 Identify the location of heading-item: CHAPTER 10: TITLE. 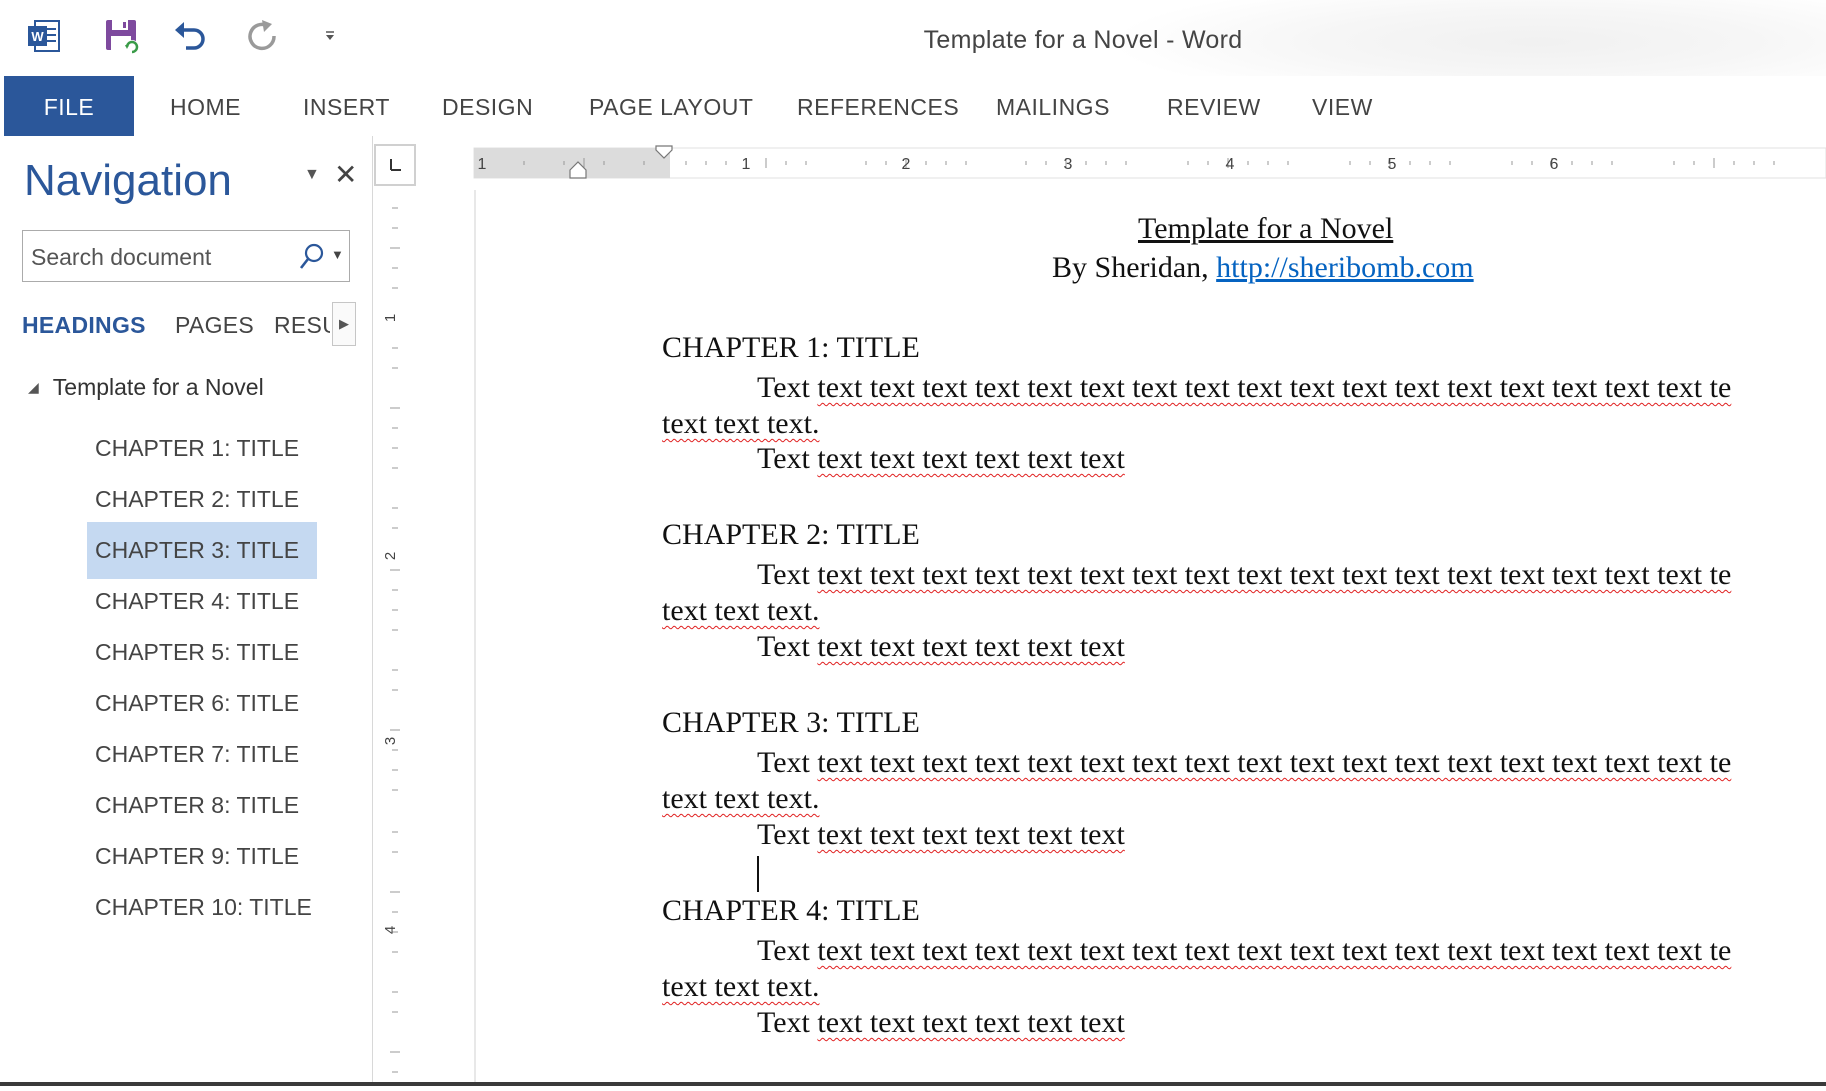
(202, 907).